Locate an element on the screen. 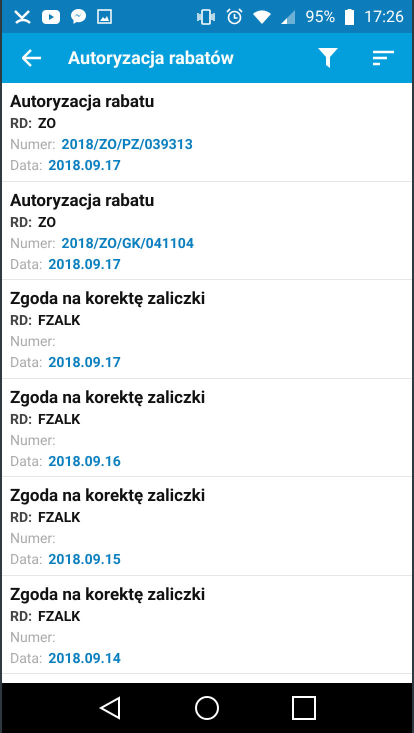 This screenshot has height=733, width=414. number-value: 2018/ZO/GK/041104 is located at coordinates (128, 244).